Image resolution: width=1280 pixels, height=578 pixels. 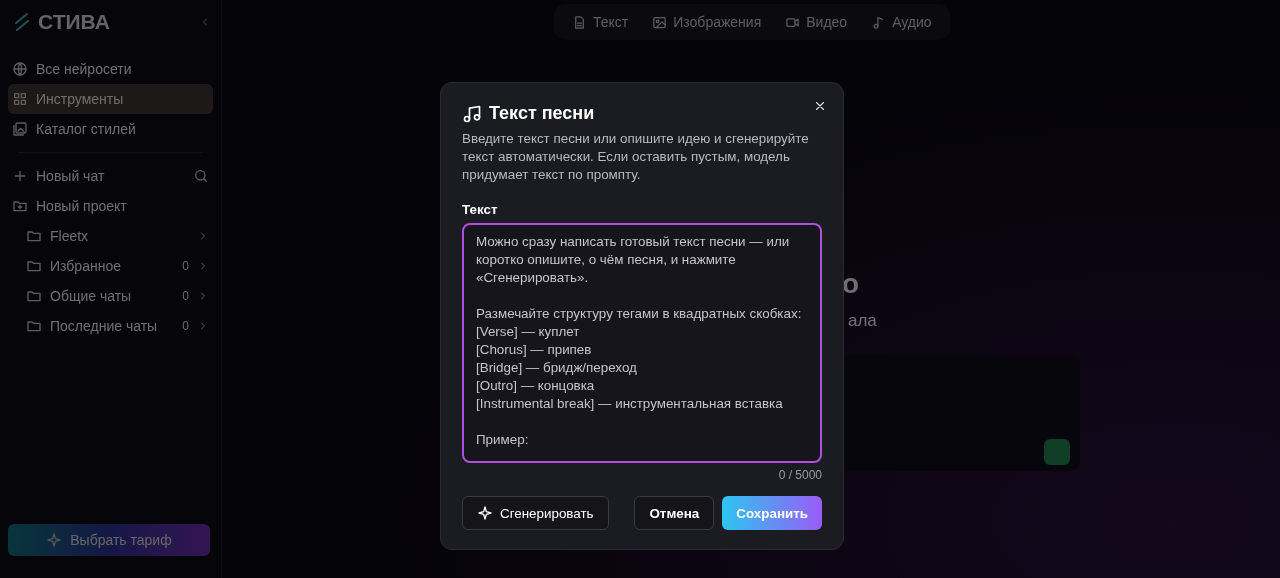 What do you see at coordinates (109, 540) in the screenshot?
I see `choose-plan-button: Выбрать тариф` at bounding box center [109, 540].